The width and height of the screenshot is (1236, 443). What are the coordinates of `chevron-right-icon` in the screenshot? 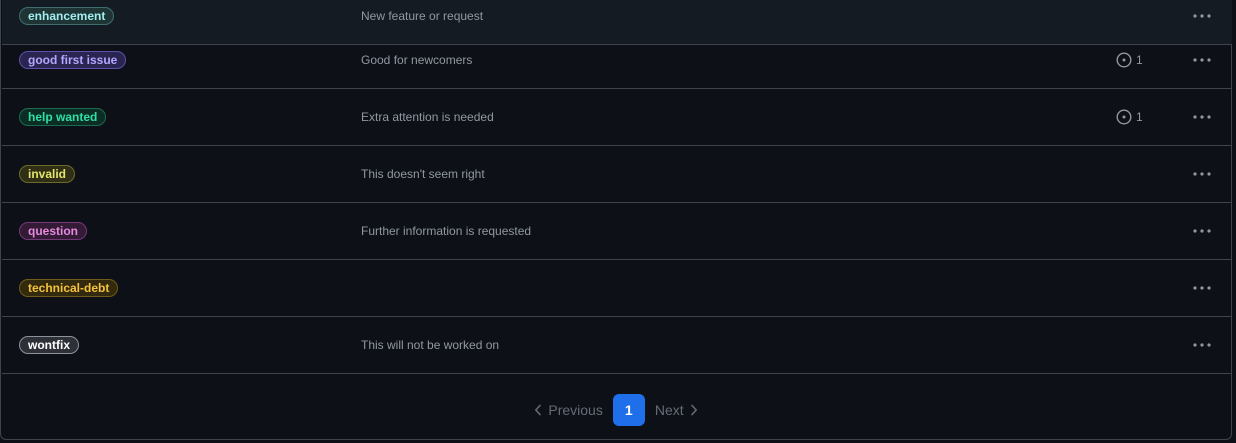 It's located at (693, 410).